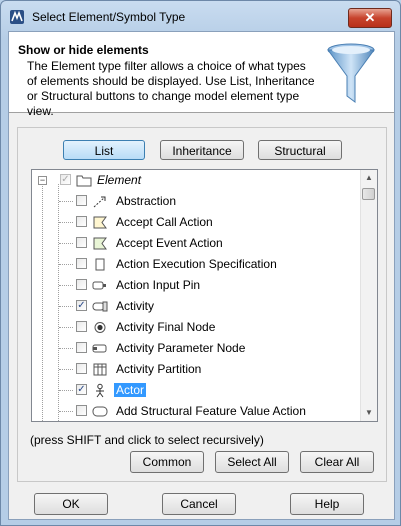 The width and height of the screenshot is (401, 526). I want to click on tree-item: Add Structural Feature Value Action, so click(196, 411).